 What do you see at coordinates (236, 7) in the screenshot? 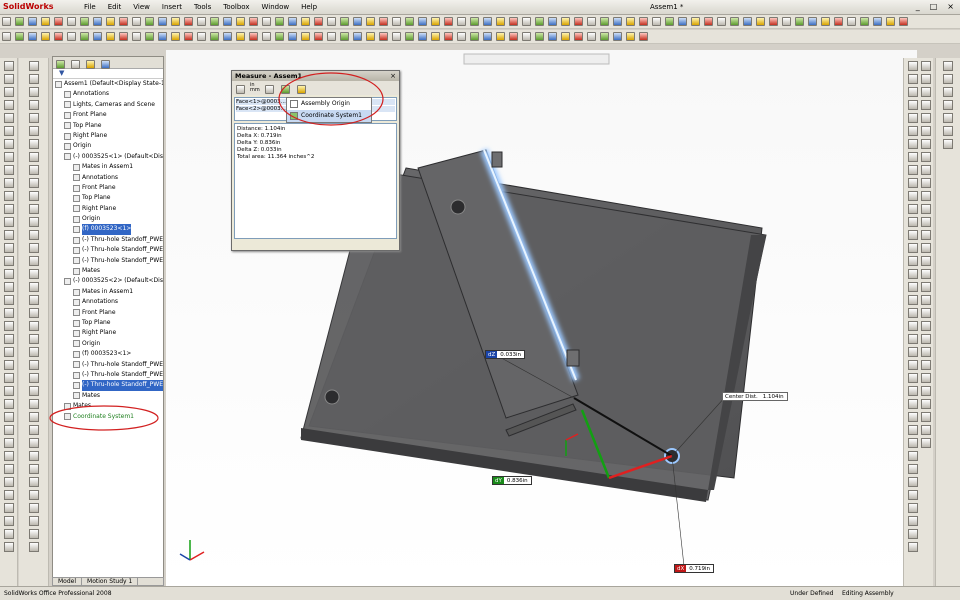
I see `menu-toolbox: Toolbox` at bounding box center [236, 7].